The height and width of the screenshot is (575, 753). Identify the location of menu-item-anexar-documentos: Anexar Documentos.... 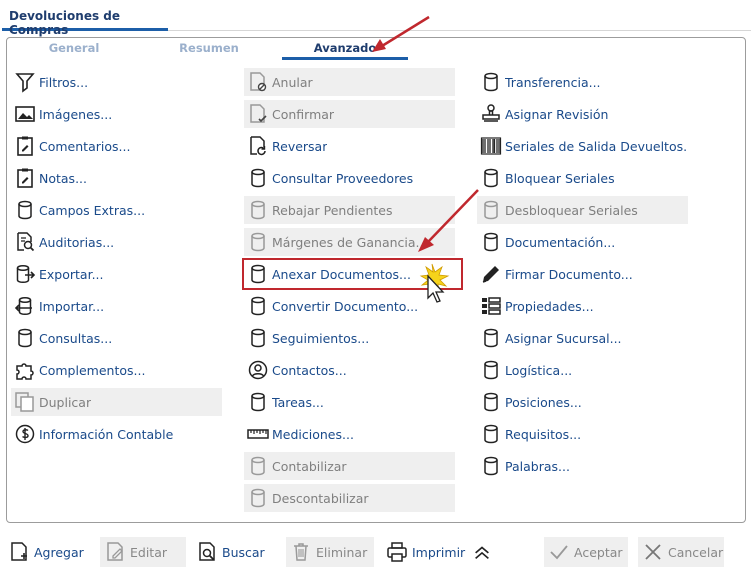
(352, 274).